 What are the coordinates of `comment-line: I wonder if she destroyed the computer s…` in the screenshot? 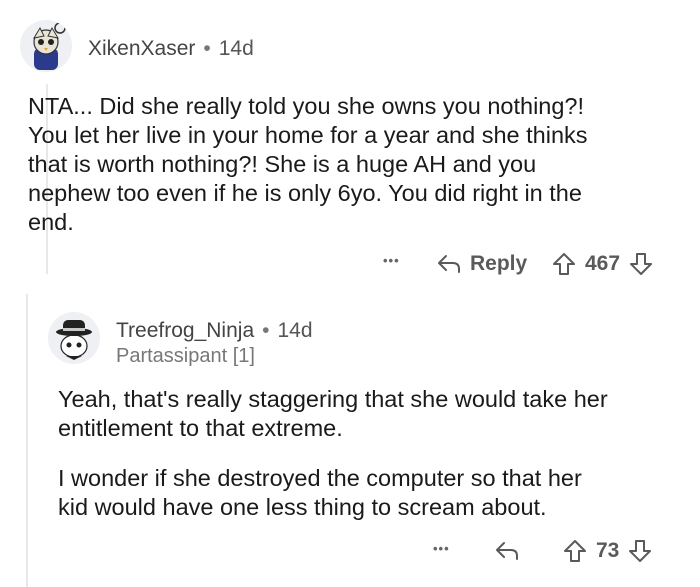 It's located at (320, 478).